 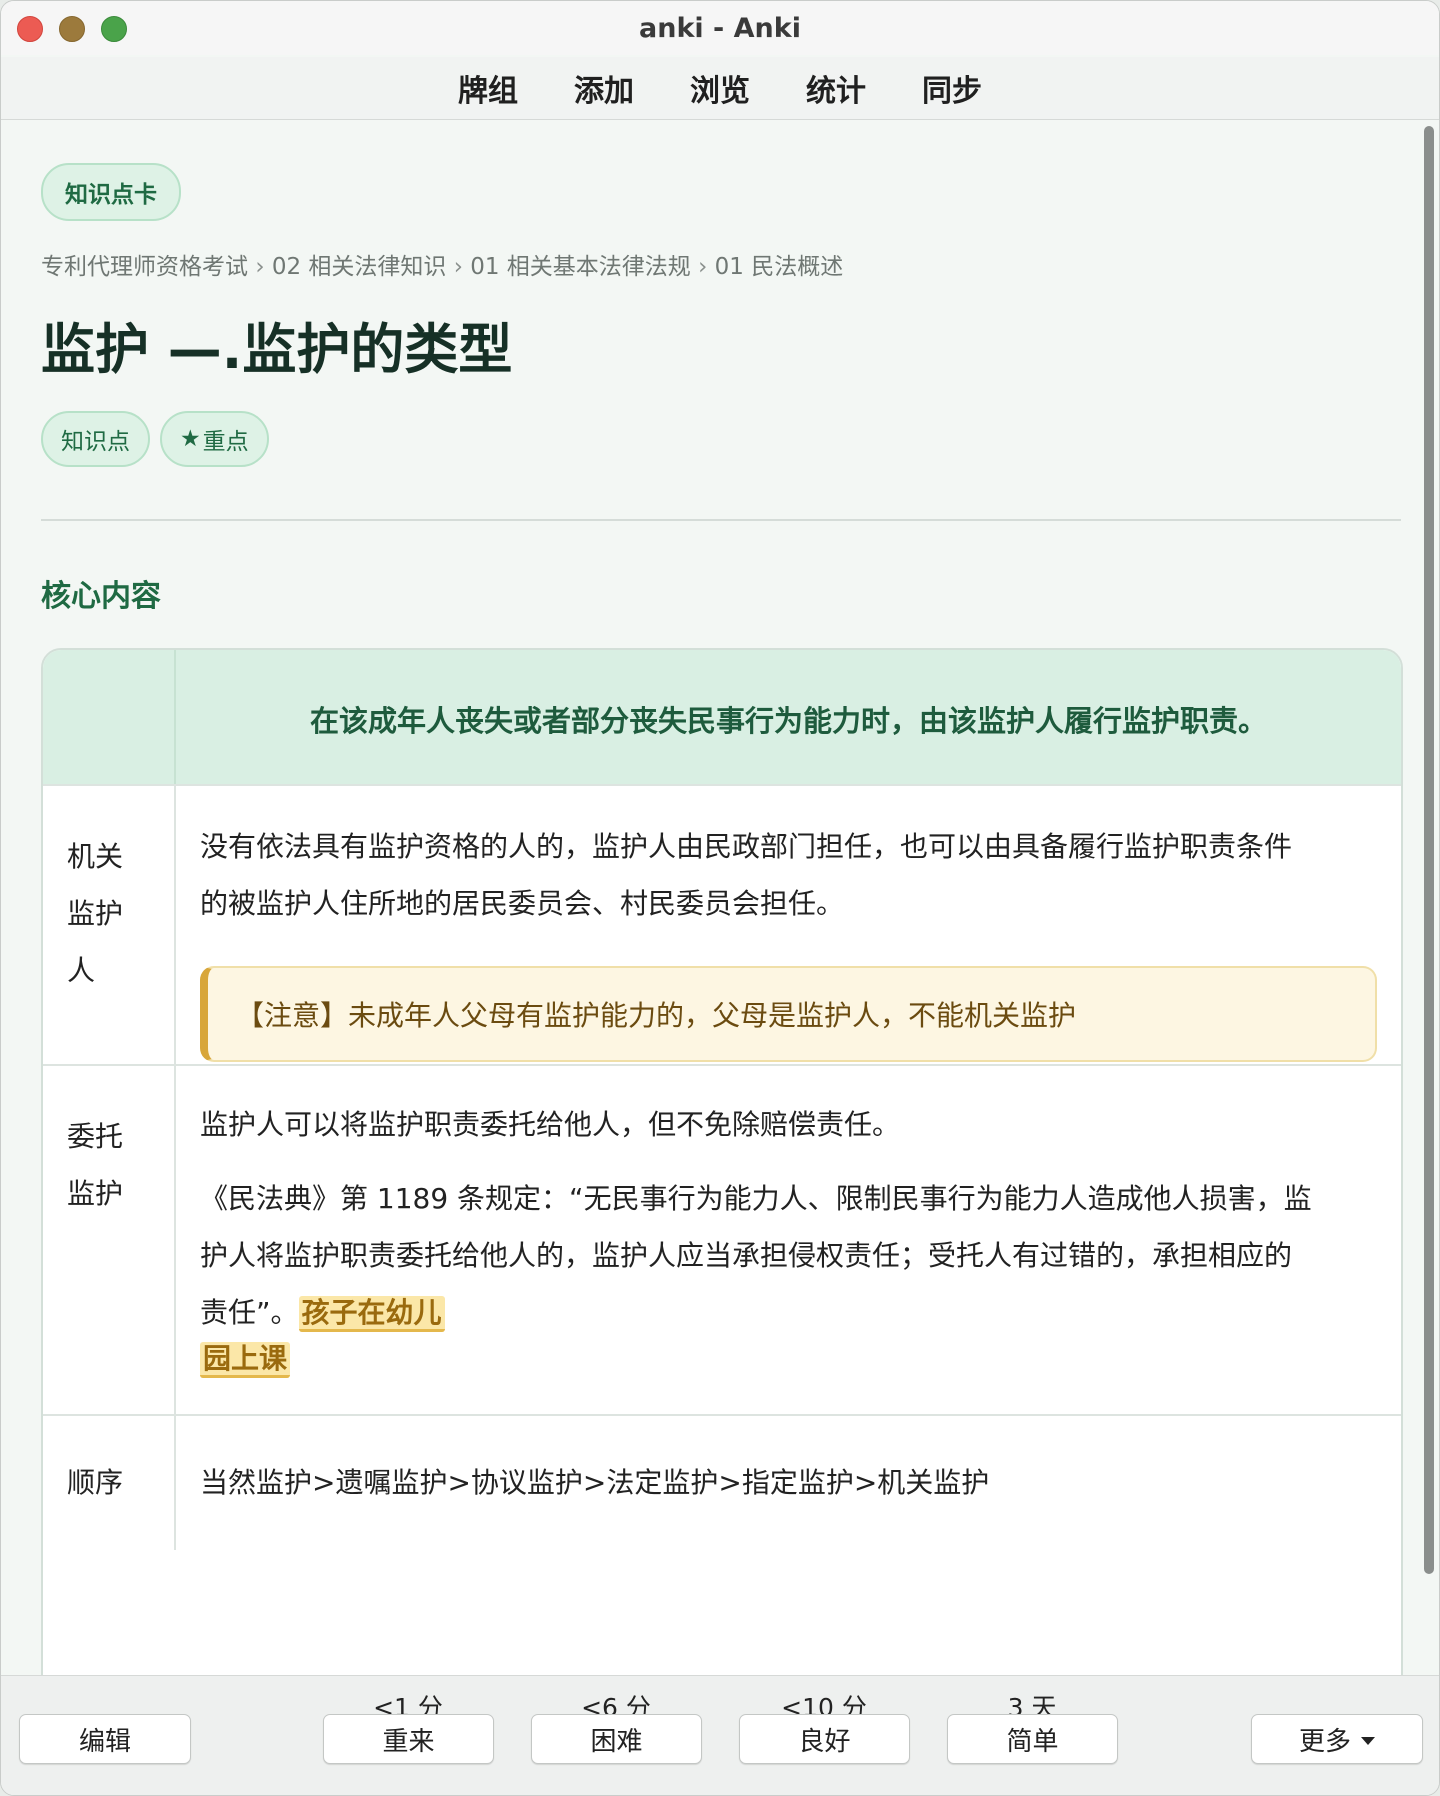 What do you see at coordinates (720, 1735) in the screenshot?
I see `answer-bar: 编辑 <1 分 重来 <6 分 困难 <10 分 良好 3 天 简单 更多` at bounding box center [720, 1735].